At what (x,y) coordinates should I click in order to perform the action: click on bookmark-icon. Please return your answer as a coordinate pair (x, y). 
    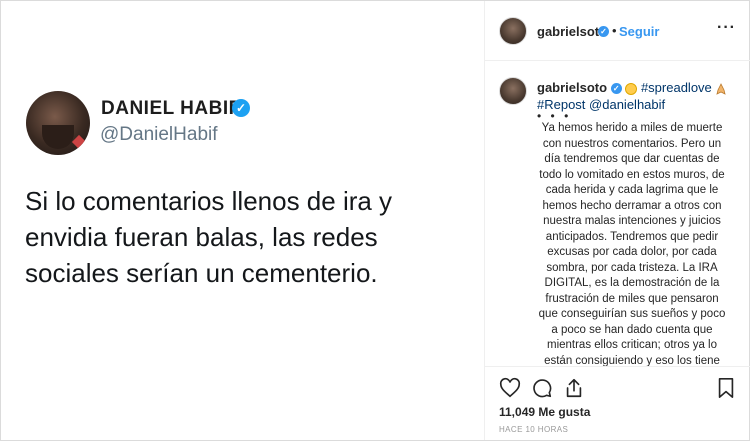
    Looking at the image, I should click on (726, 388).